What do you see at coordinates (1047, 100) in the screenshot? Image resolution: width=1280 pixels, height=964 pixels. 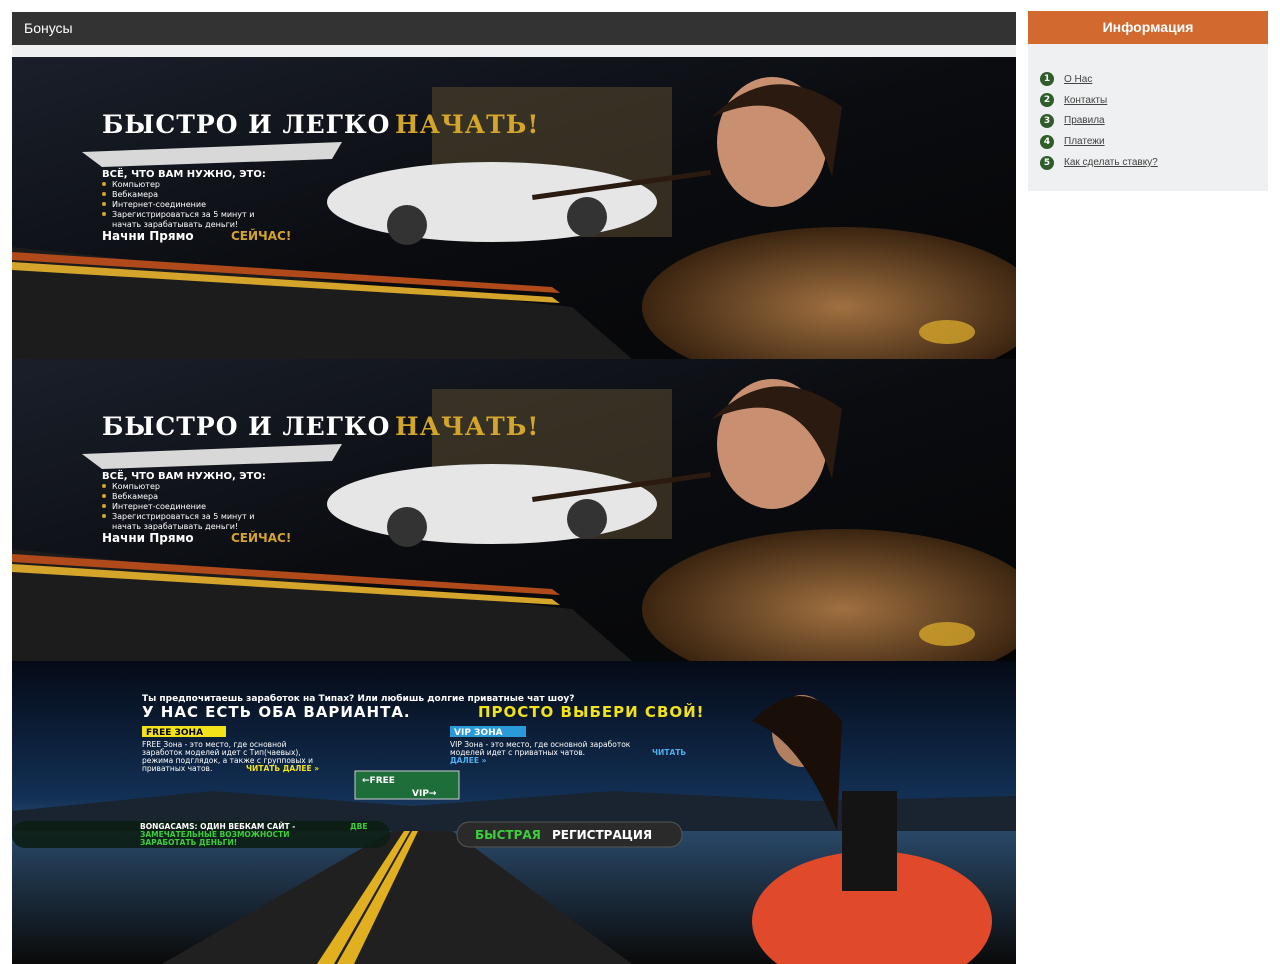 I see `list-number-badge: 2` at bounding box center [1047, 100].